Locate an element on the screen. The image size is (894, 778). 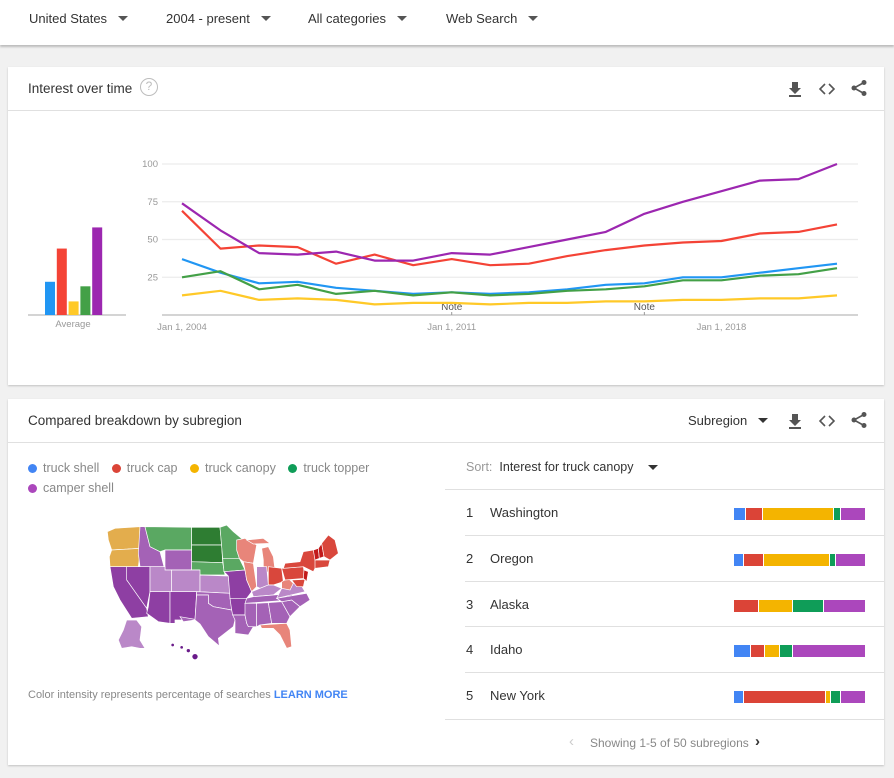
average-bar-truck-topper is located at coordinates (85, 300).